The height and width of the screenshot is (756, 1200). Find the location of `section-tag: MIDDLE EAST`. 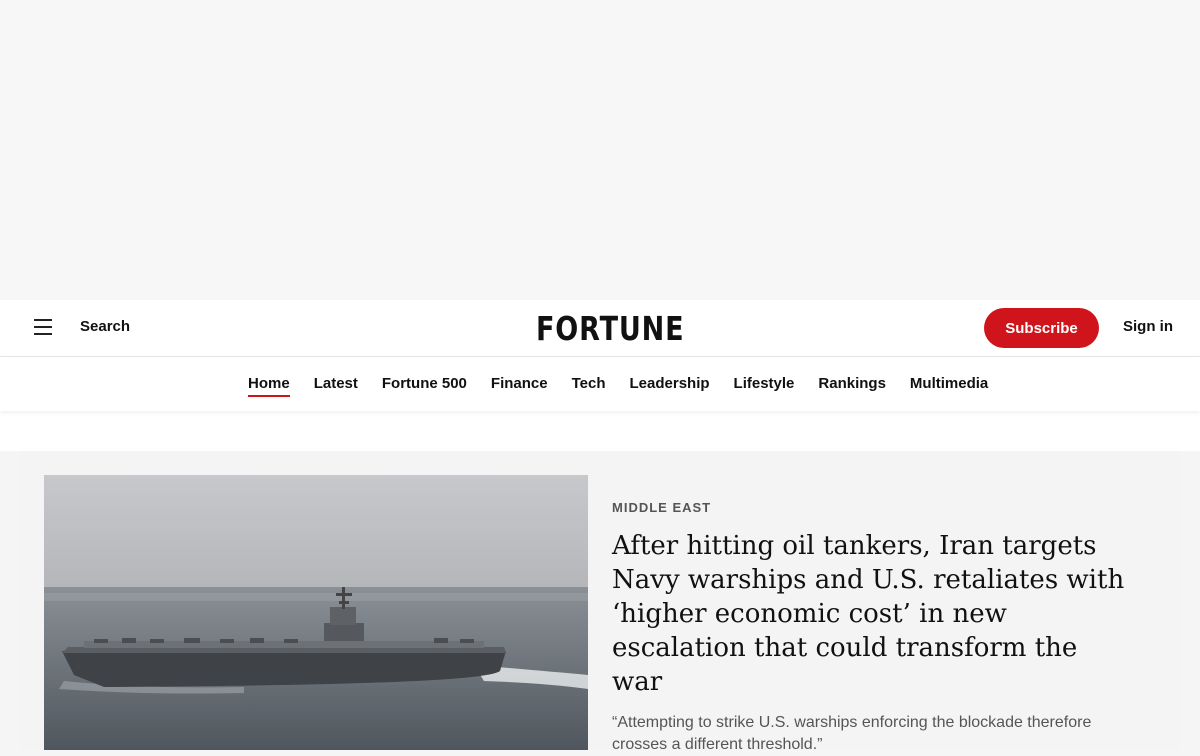

section-tag: MIDDLE EAST is located at coordinates (872, 507).